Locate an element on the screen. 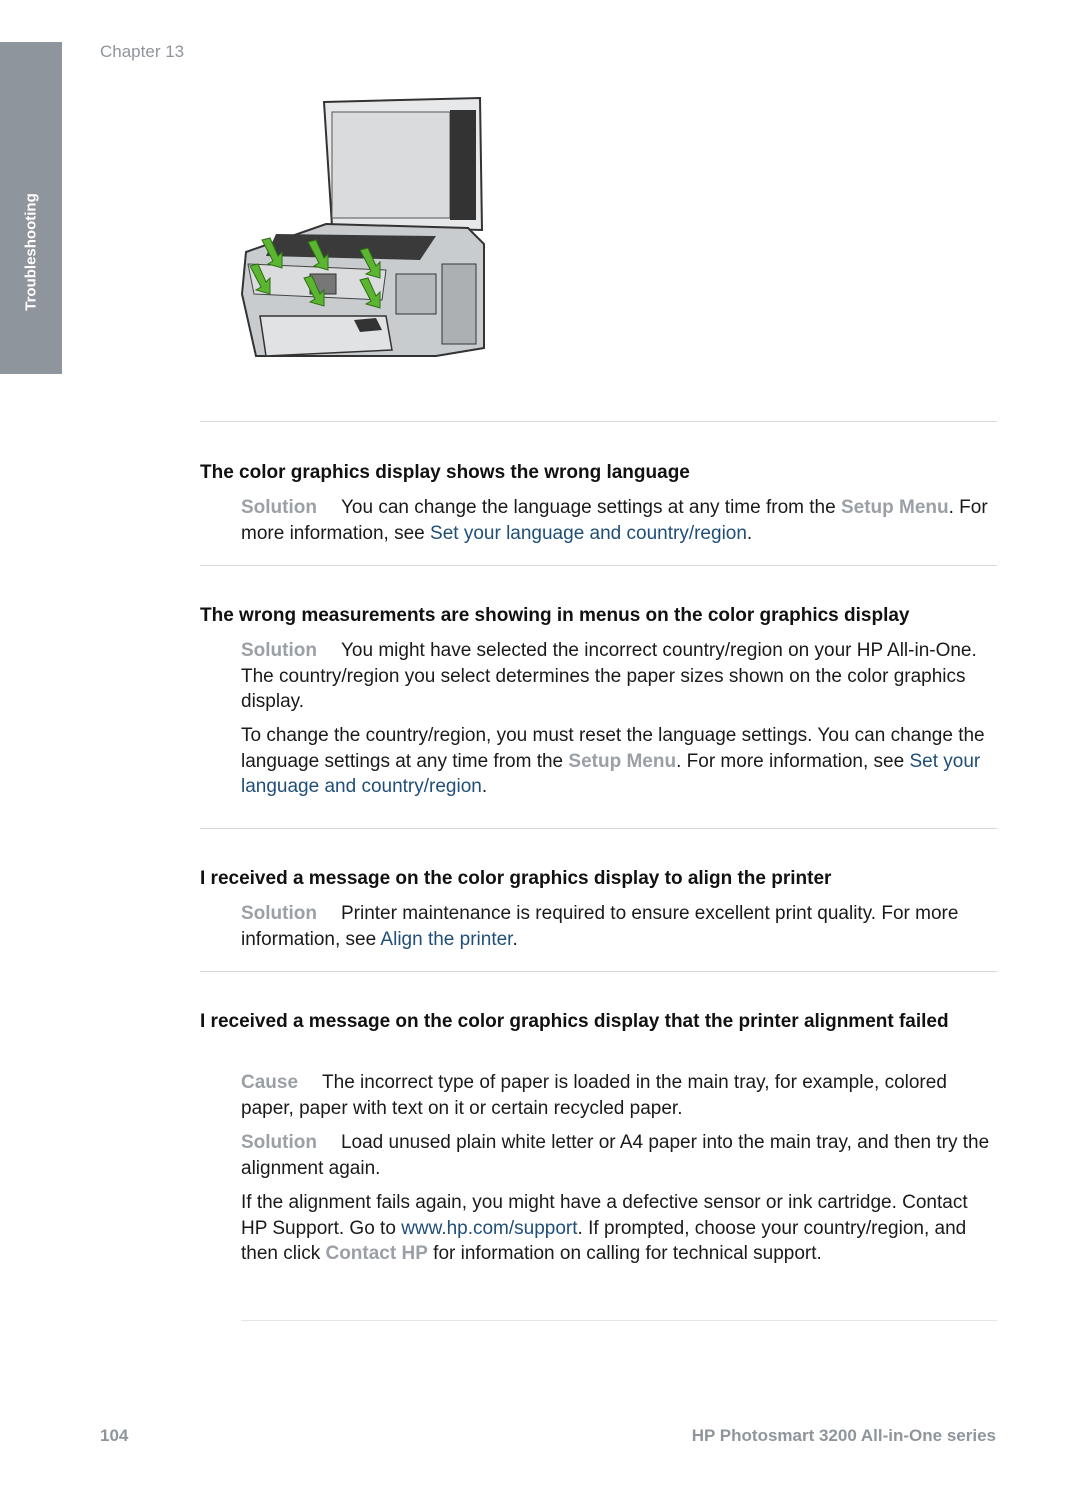 The width and height of the screenshot is (1080, 1495). hp-support-link: www.hp.com/support is located at coordinates (489, 1228).